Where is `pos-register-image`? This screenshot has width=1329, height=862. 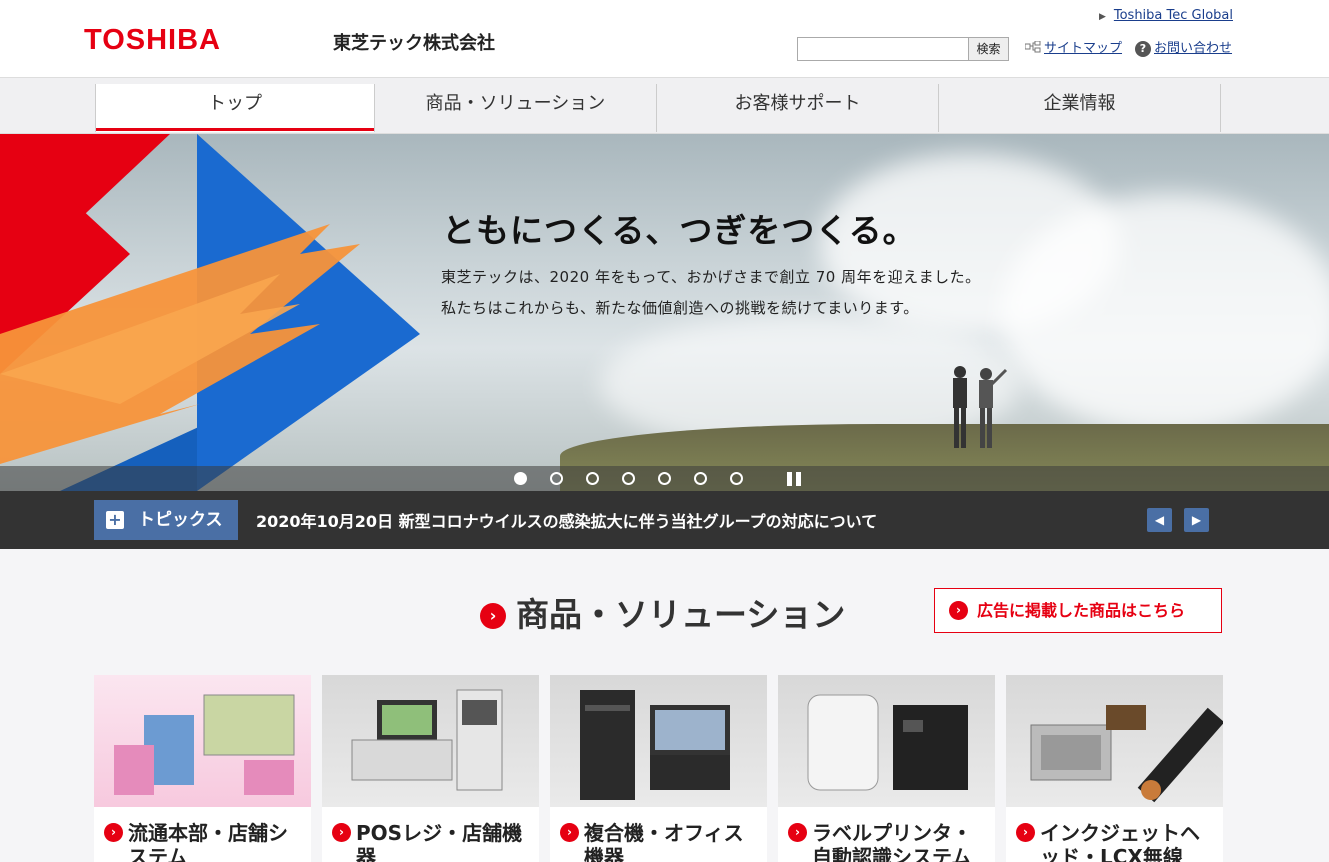 pos-register-image is located at coordinates (430, 741).